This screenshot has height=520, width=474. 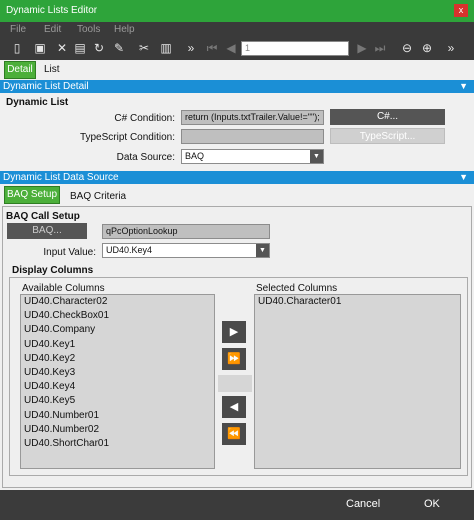 I want to click on list-item: UD40.Key1, so click(x=117, y=345).